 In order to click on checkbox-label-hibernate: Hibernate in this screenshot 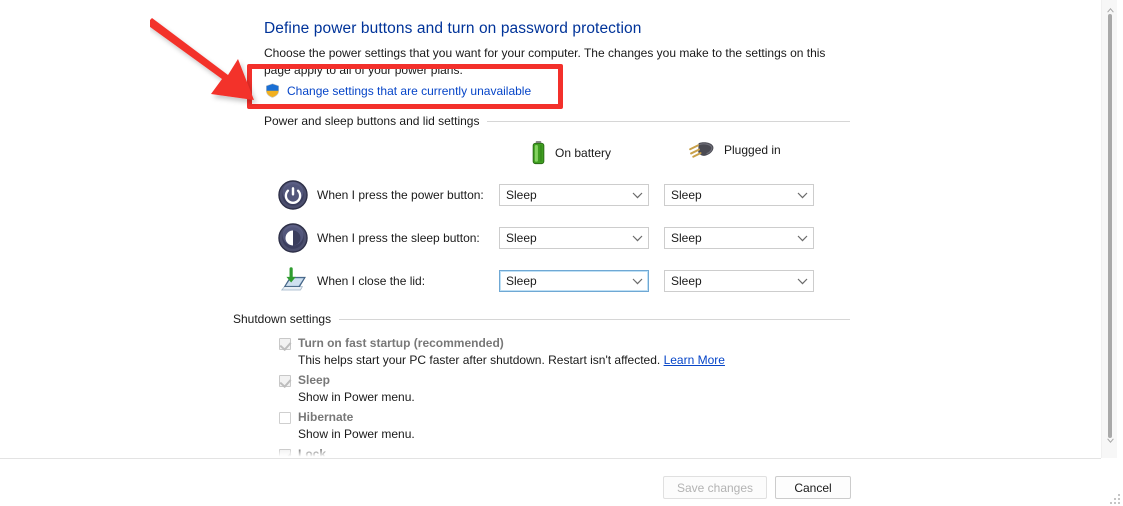, I will do `click(326, 417)`.